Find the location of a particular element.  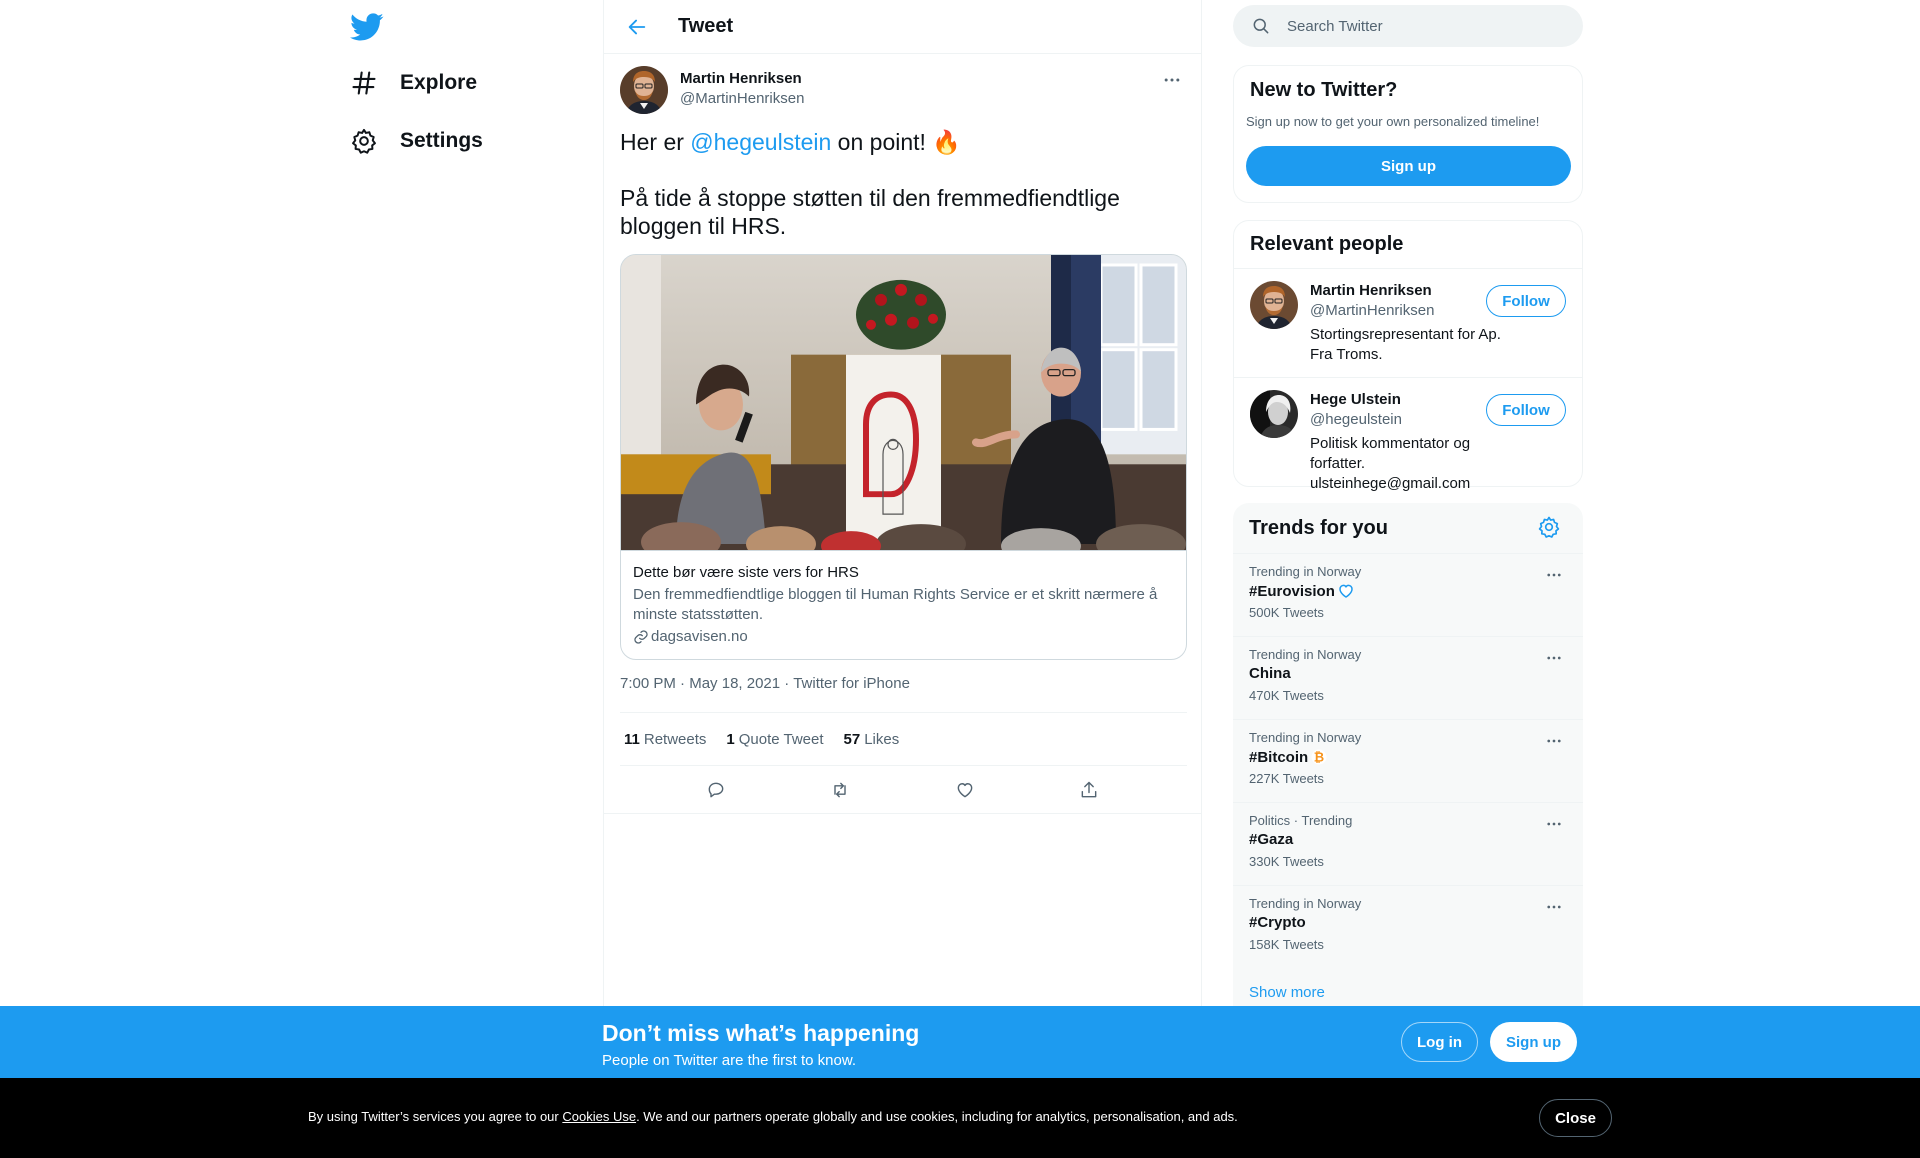

trend-count: 158K Tweets is located at coordinates (1286, 944).